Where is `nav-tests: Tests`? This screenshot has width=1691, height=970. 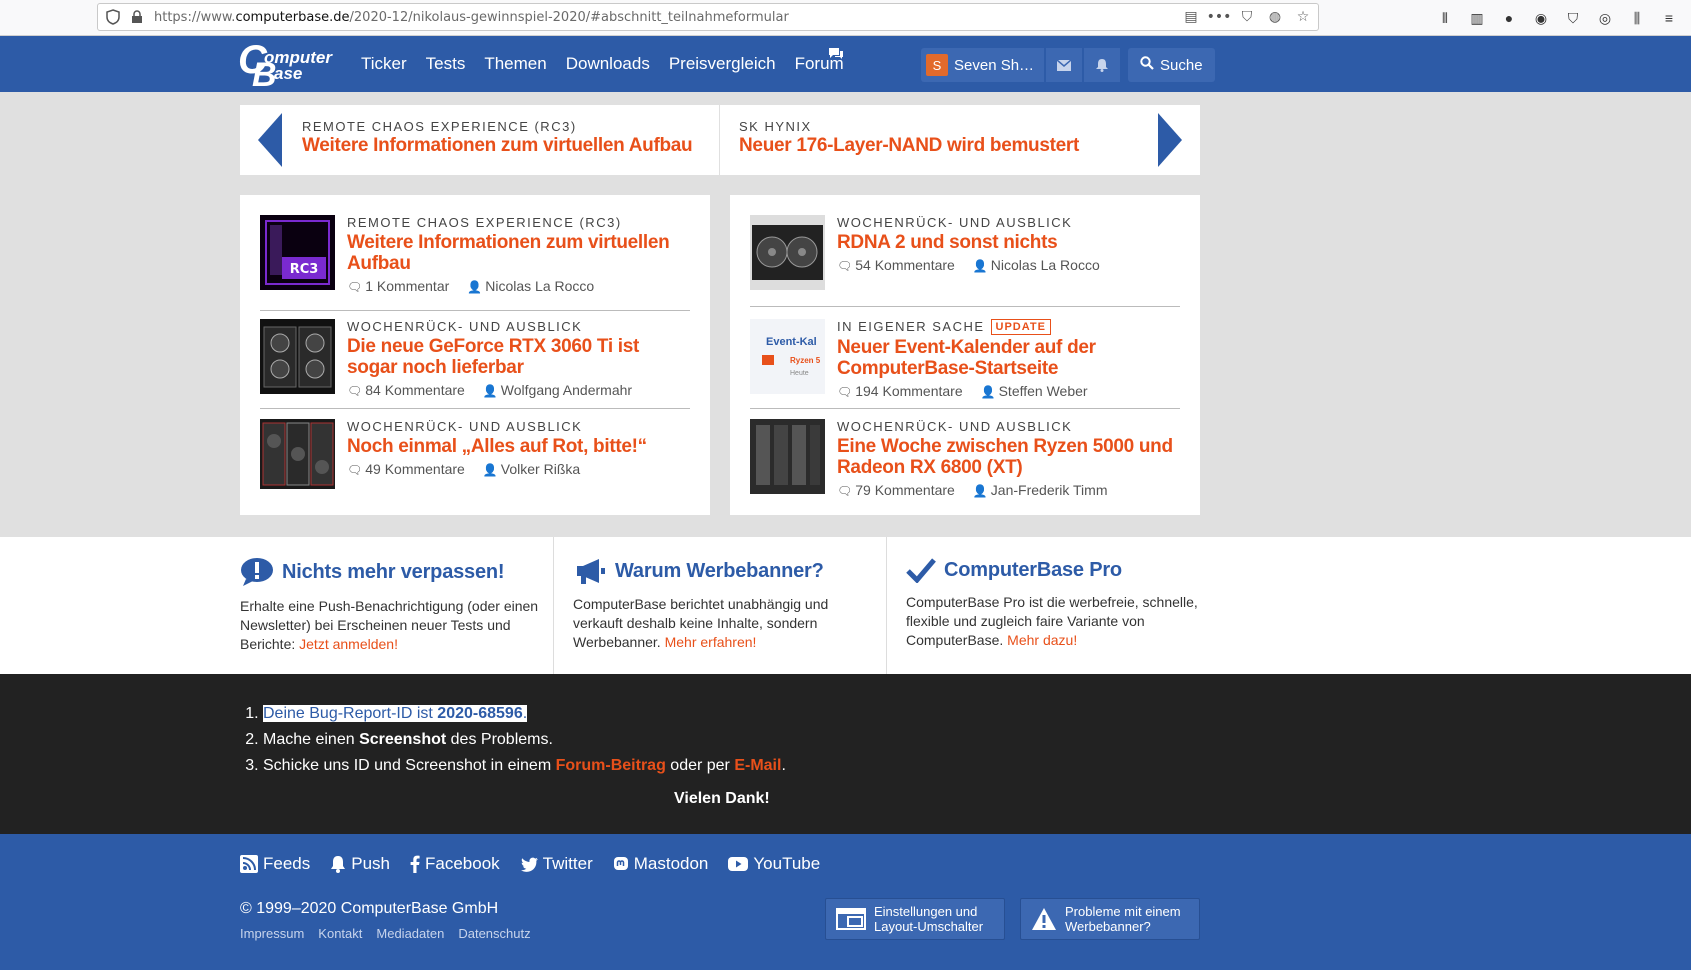
nav-tests: Tests is located at coordinates (446, 64).